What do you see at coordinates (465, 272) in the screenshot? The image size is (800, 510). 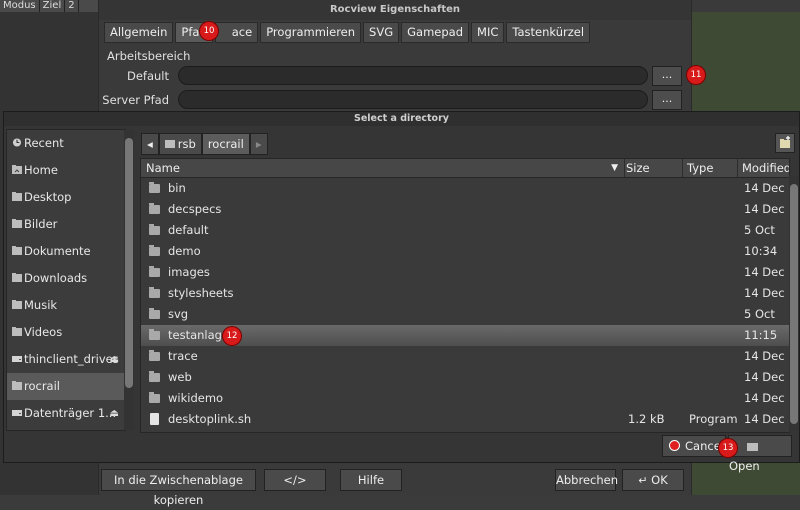 I see `file-row-images: images 14 Dec` at bounding box center [465, 272].